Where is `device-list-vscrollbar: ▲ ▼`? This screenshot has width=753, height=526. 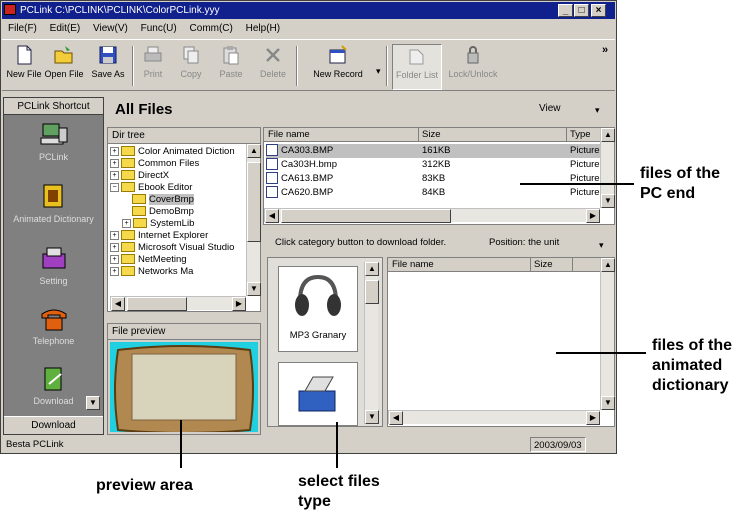 device-list-vscrollbar: ▲ ▼ is located at coordinates (607, 334).